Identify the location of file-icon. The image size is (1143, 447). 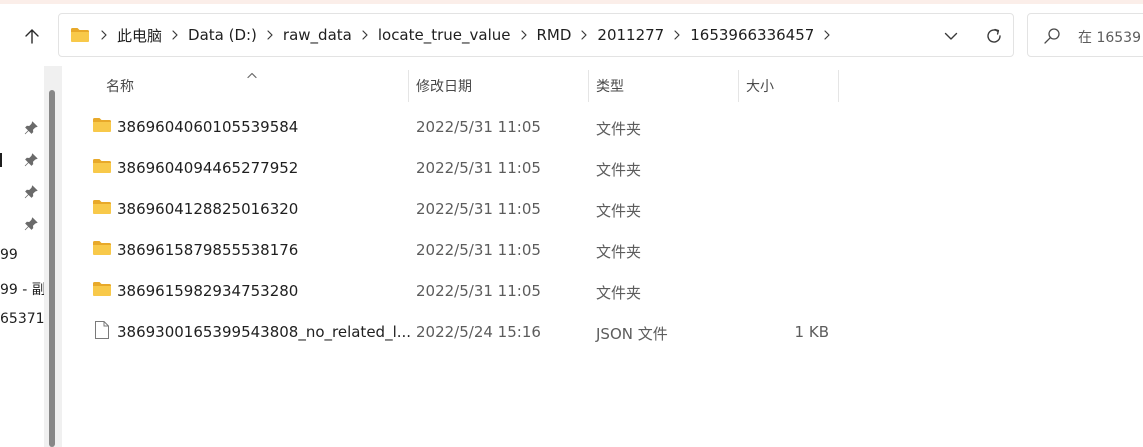
(102, 332).